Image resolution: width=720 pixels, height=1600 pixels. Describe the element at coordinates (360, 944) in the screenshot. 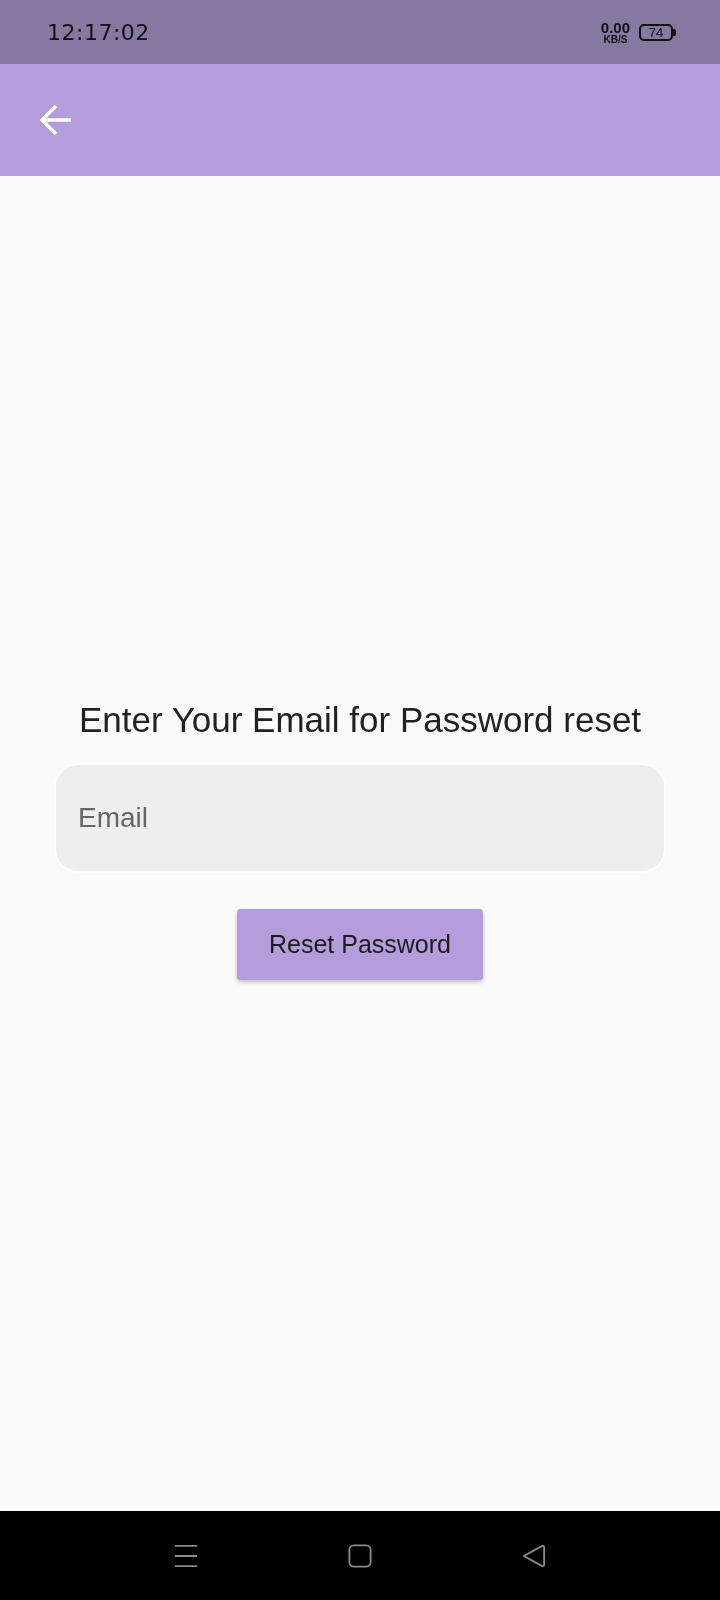

I see `reset-password-button: Reset Password` at that location.